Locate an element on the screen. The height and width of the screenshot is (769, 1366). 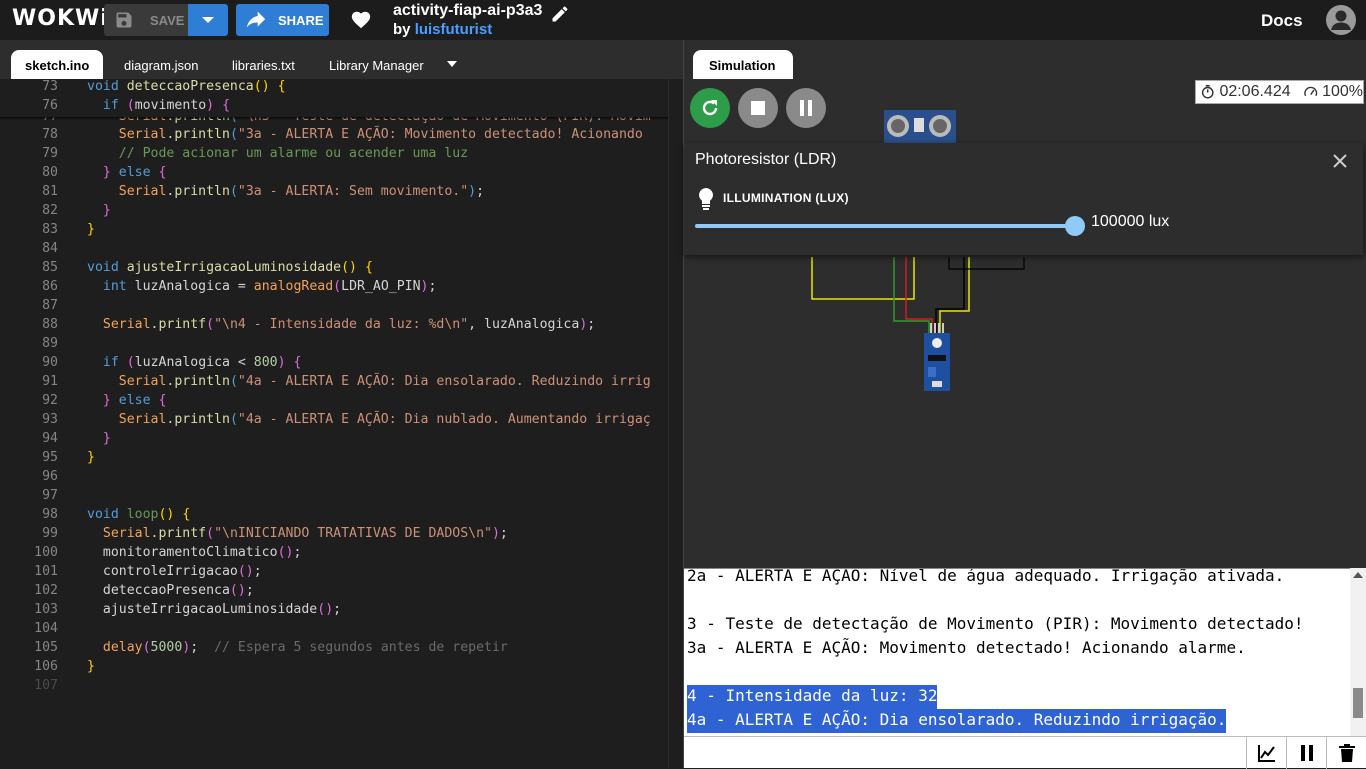
ldr-panel-title: Photoresistor (LDR) is located at coordinates (766, 159).